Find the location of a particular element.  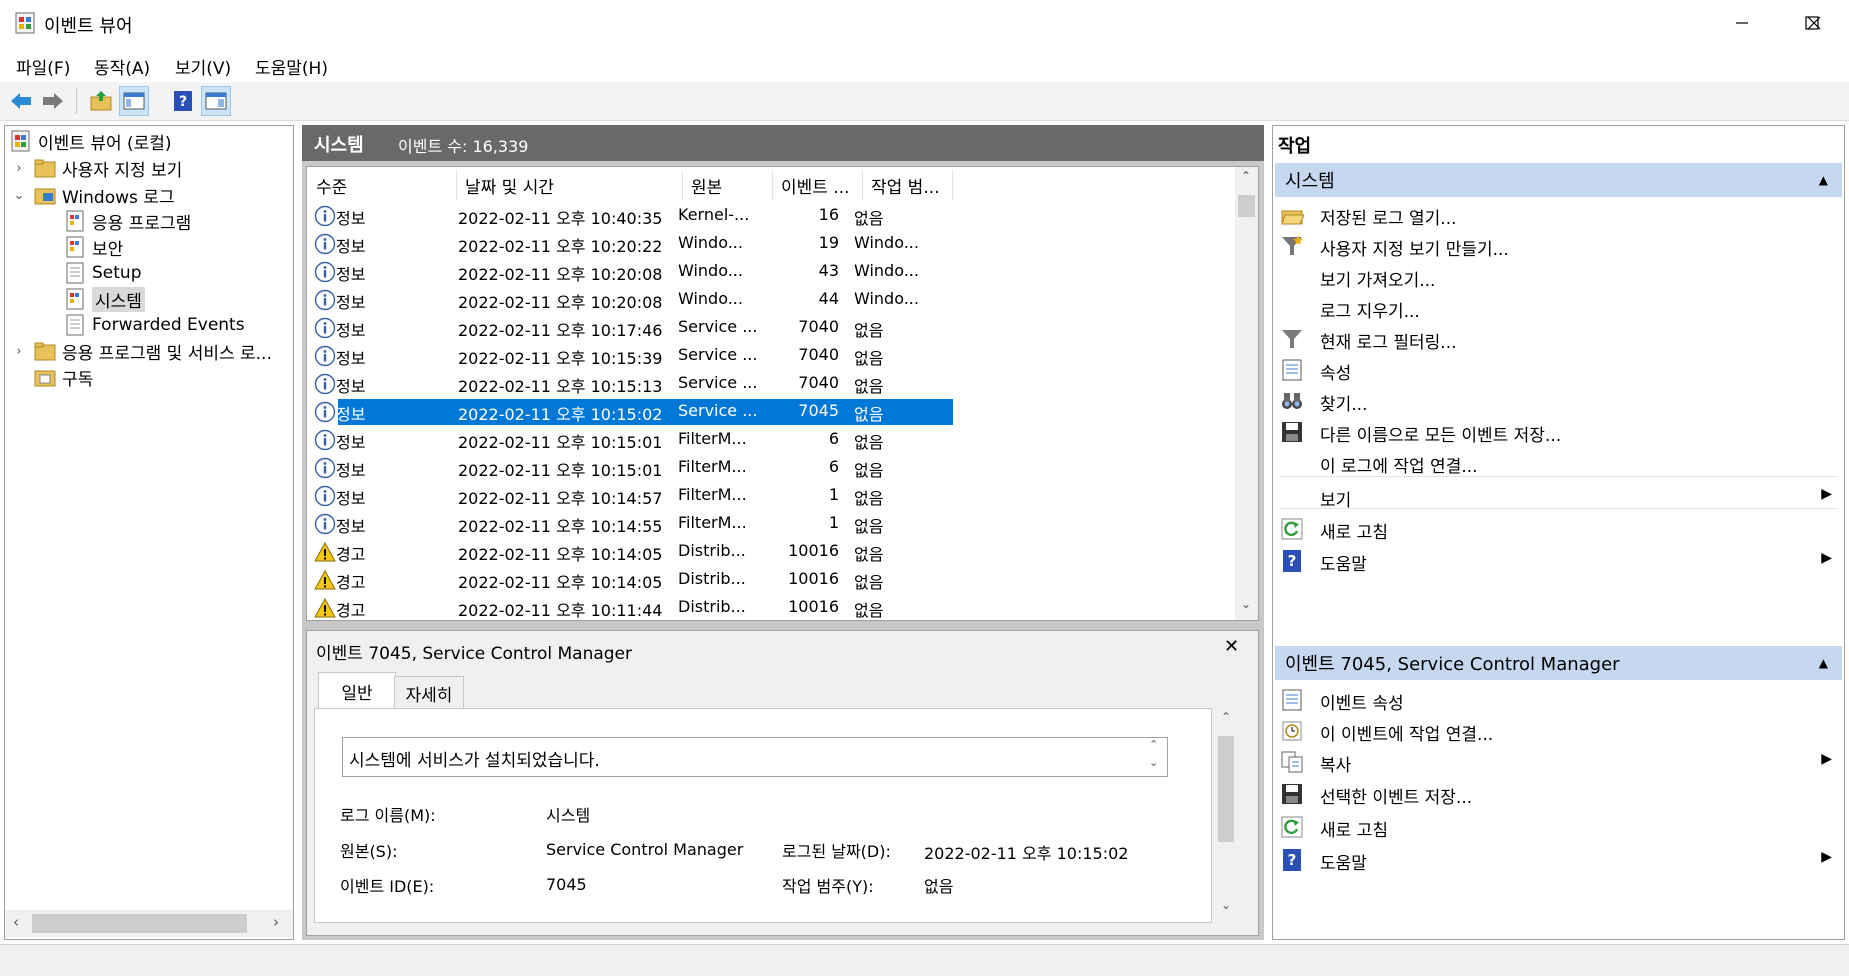

menu-view: 보기(V) is located at coordinates (203, 66).